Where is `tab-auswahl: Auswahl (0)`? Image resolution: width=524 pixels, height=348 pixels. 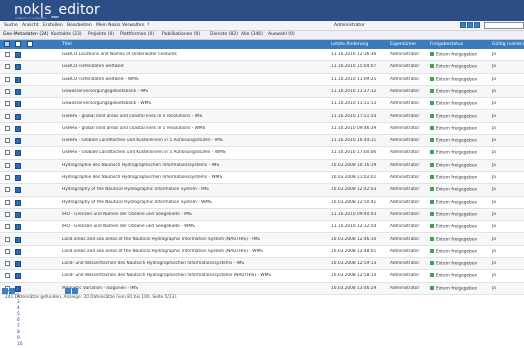 tab-auswahl: Auswahl (0) is located at coordinates (281, 35).